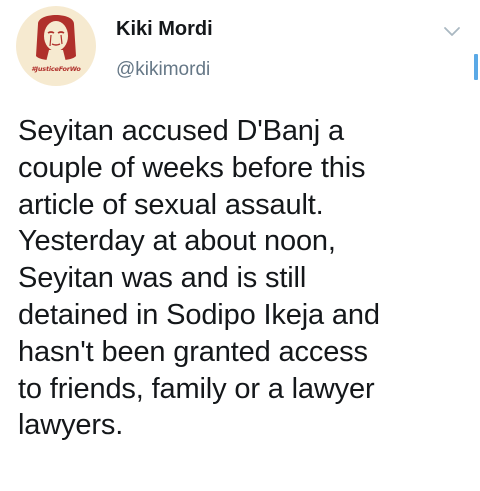  What do you see at coordinates (56, 69) in the screenshot?
I see `avatar-caption: #JusticeForWo` at bounding box center [56, 69].